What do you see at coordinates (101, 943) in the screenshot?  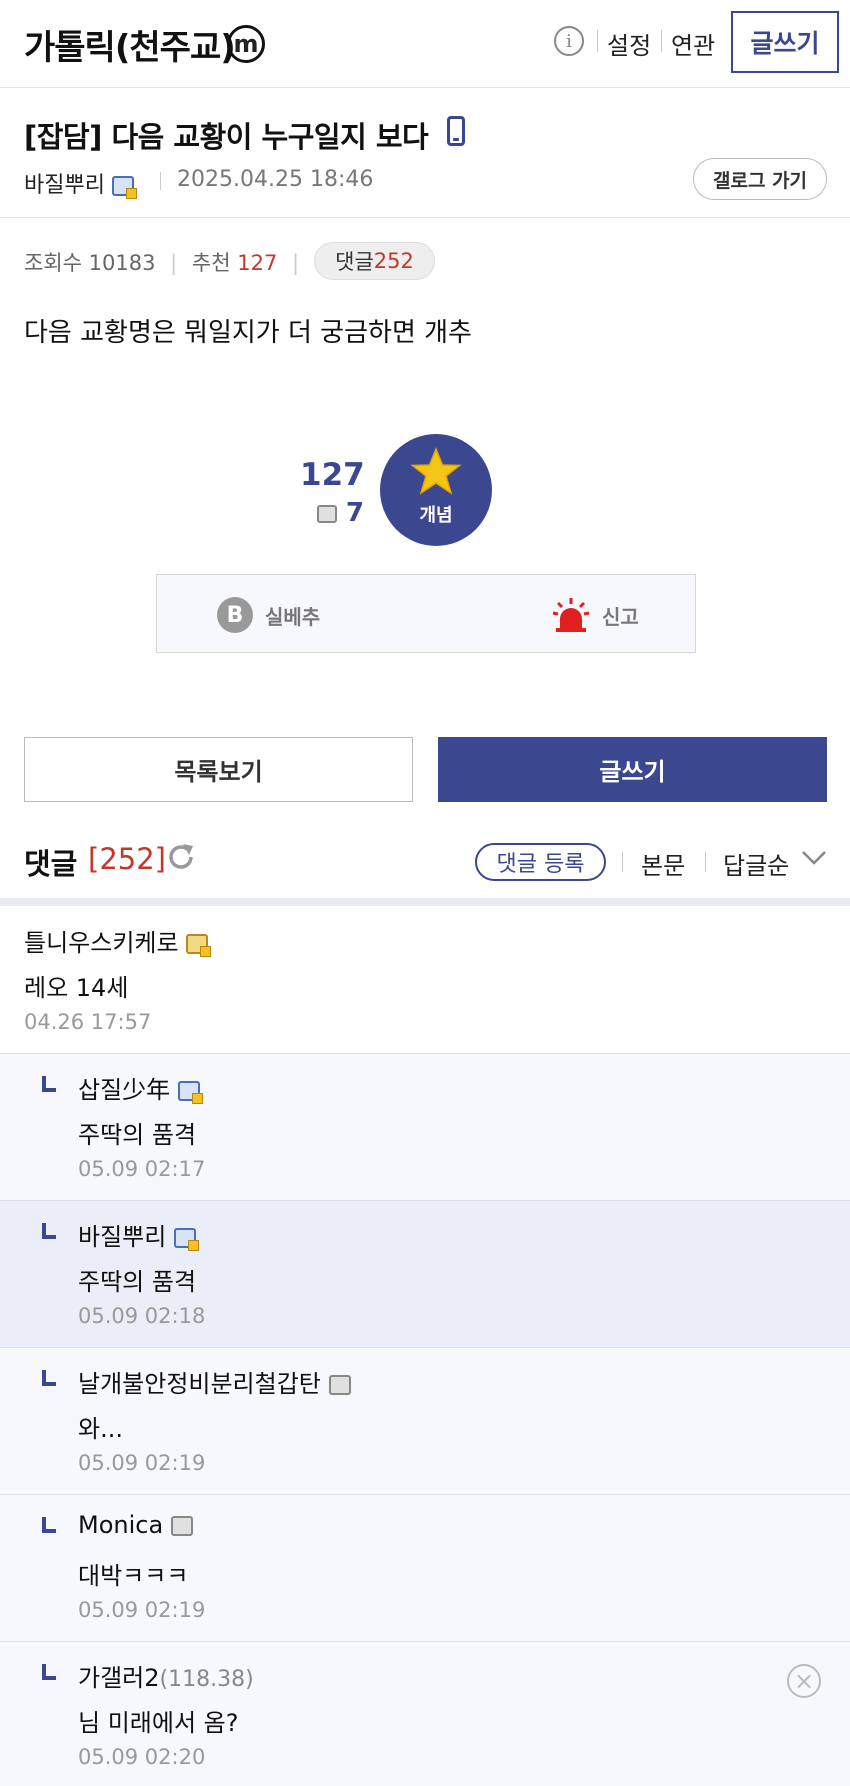 I see `comment-author-name: 틀니우스키케로` at bounding box center [101, 943].